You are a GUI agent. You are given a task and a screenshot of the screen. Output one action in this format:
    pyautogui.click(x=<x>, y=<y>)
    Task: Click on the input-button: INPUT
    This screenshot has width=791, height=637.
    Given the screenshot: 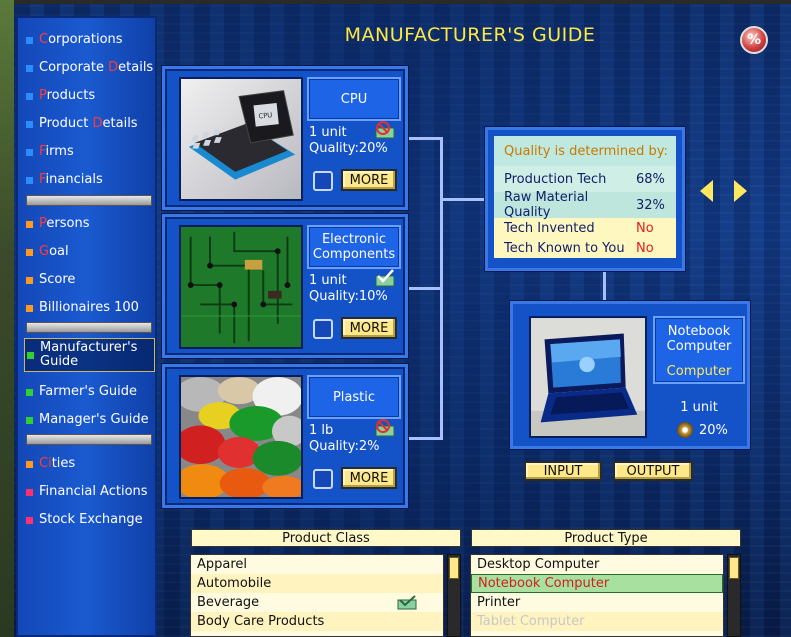 What is the action you would take?
    pyautogui.click(x=563, y=471)
    